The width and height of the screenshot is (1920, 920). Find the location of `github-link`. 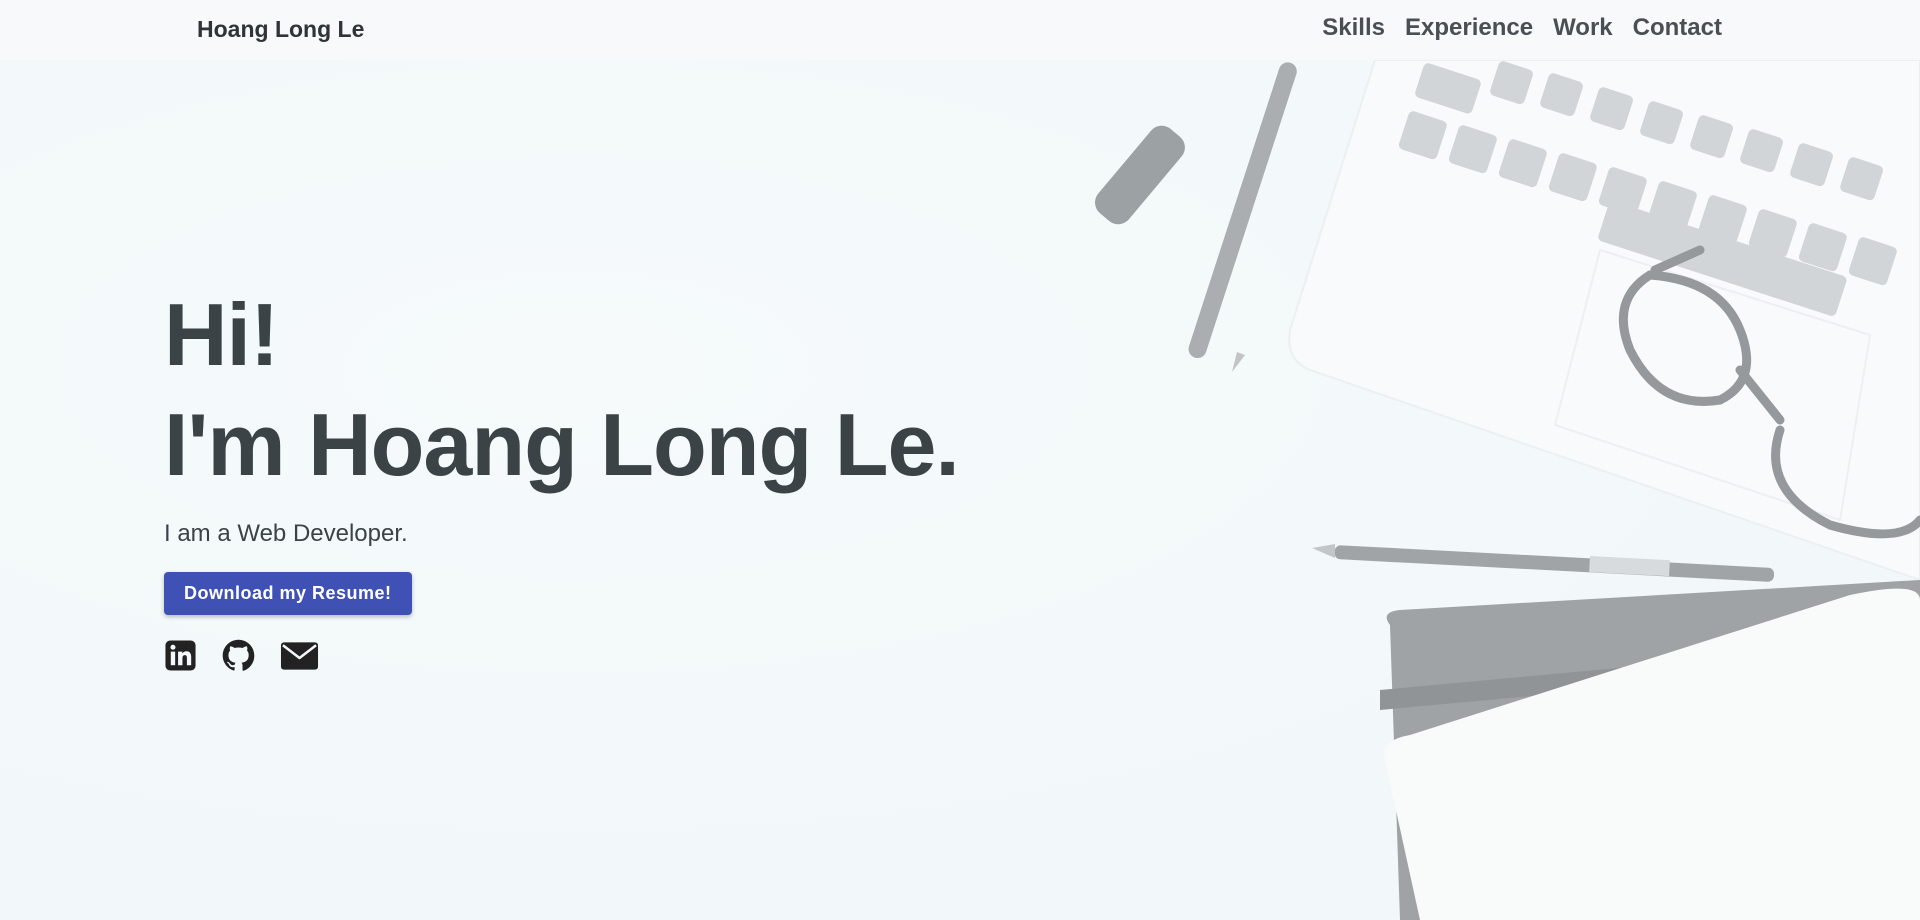

github-link is located at coordinates (238, 655).